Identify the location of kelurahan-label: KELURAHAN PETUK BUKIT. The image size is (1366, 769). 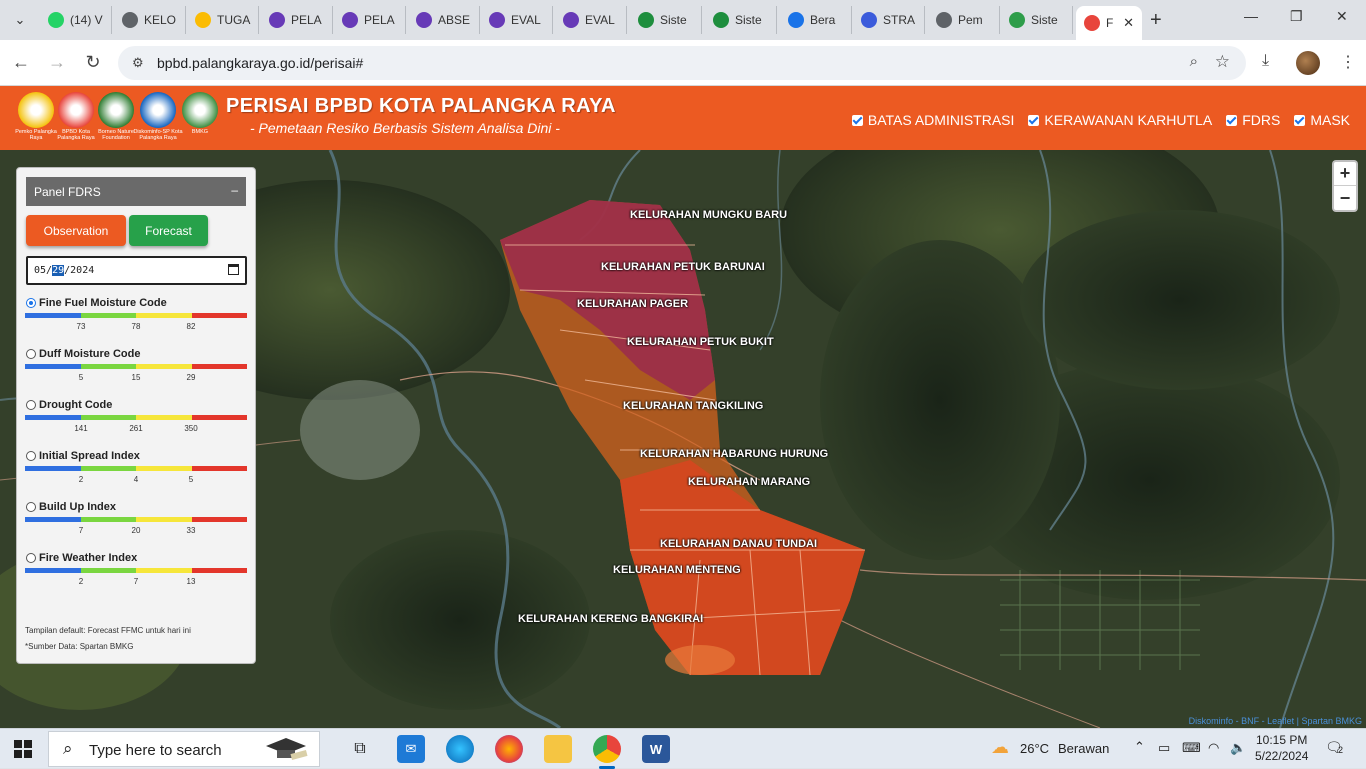
(700, 342).